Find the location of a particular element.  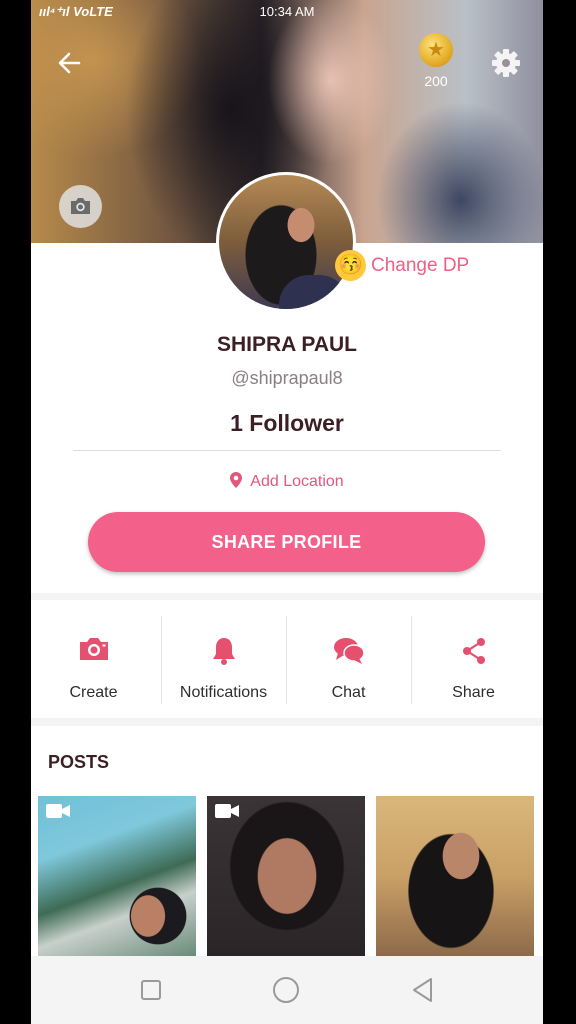

notifications-button: Notifications is located at coordinates (223, 659).